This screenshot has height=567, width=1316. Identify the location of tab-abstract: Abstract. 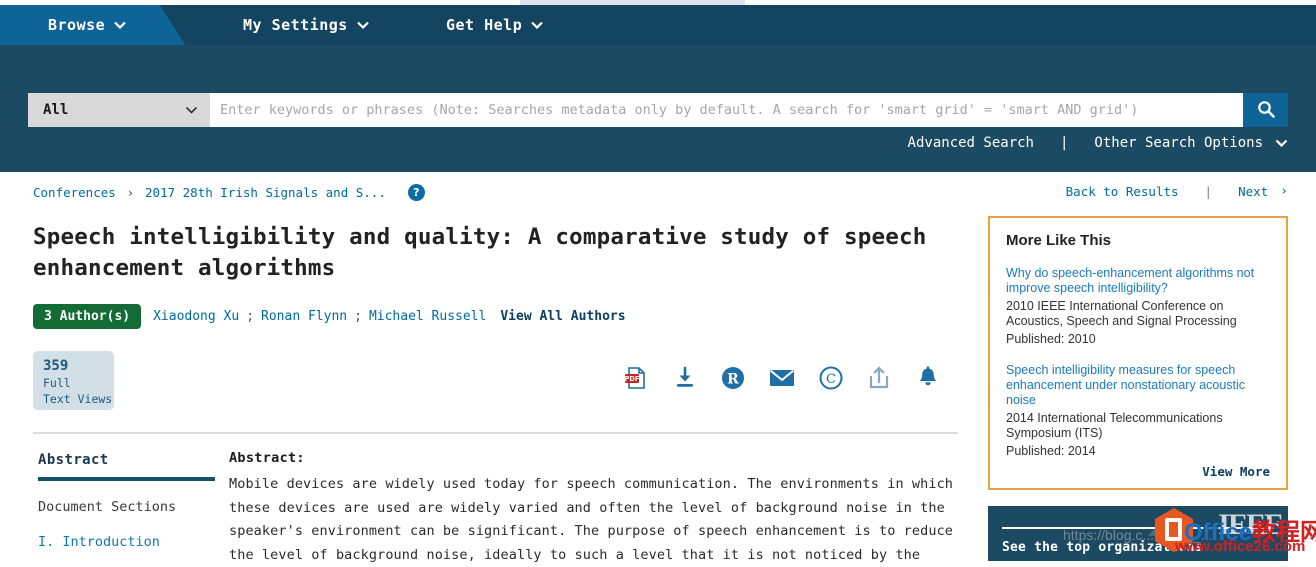
(128, 460).